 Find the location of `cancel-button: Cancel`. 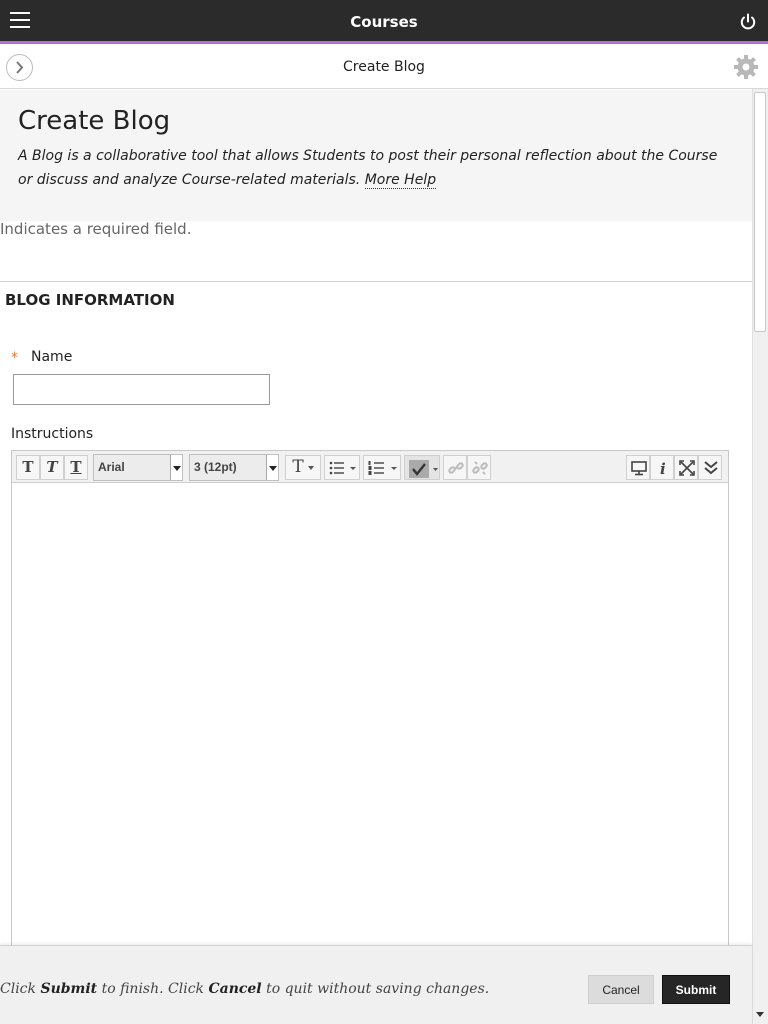

cancel-button: Cancel is located at coordinates (621, 989).